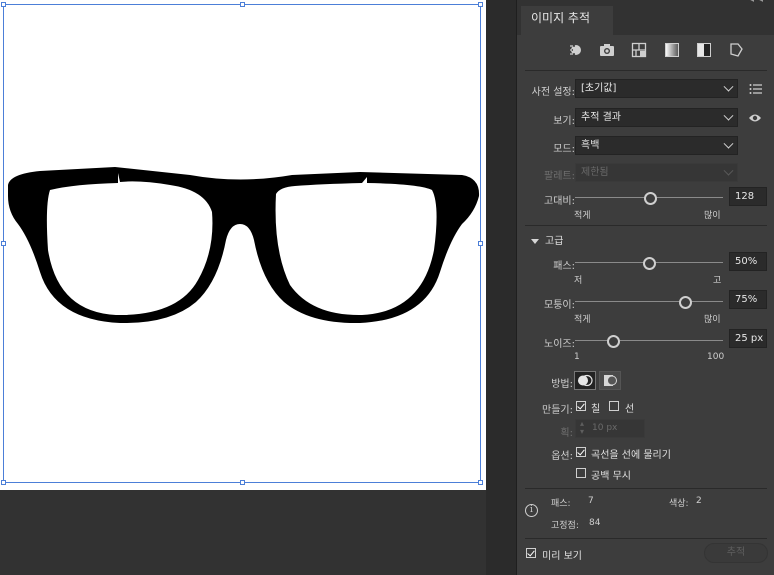 Image resolution: width=774 pixels, height=575 pixels. I want to click on corners-label: 모퉁이:, so click(559, 305).